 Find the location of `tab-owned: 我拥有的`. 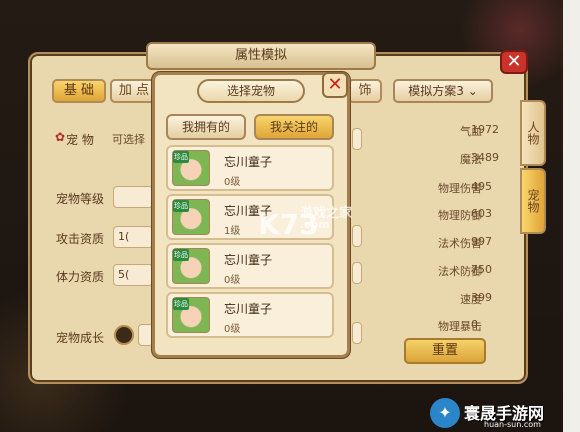

tab-owned: 我拥有的 is located at coordinates (206, 127).